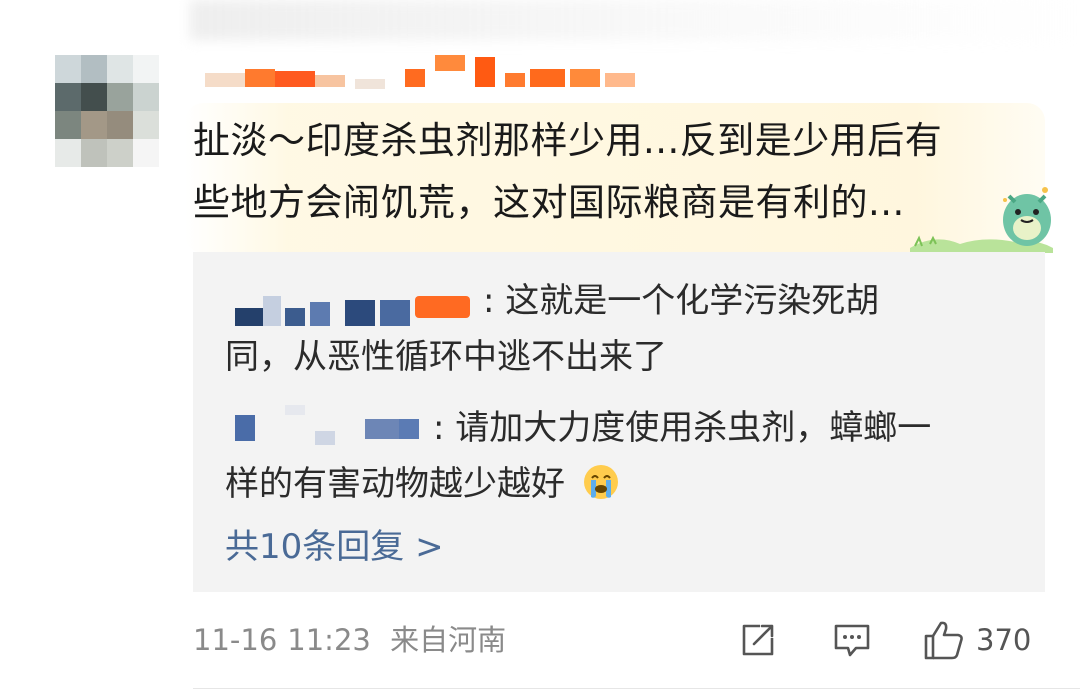  I want to click on reply-1-line-1: 这就是一个化学污染死胡, so click(692, 301).